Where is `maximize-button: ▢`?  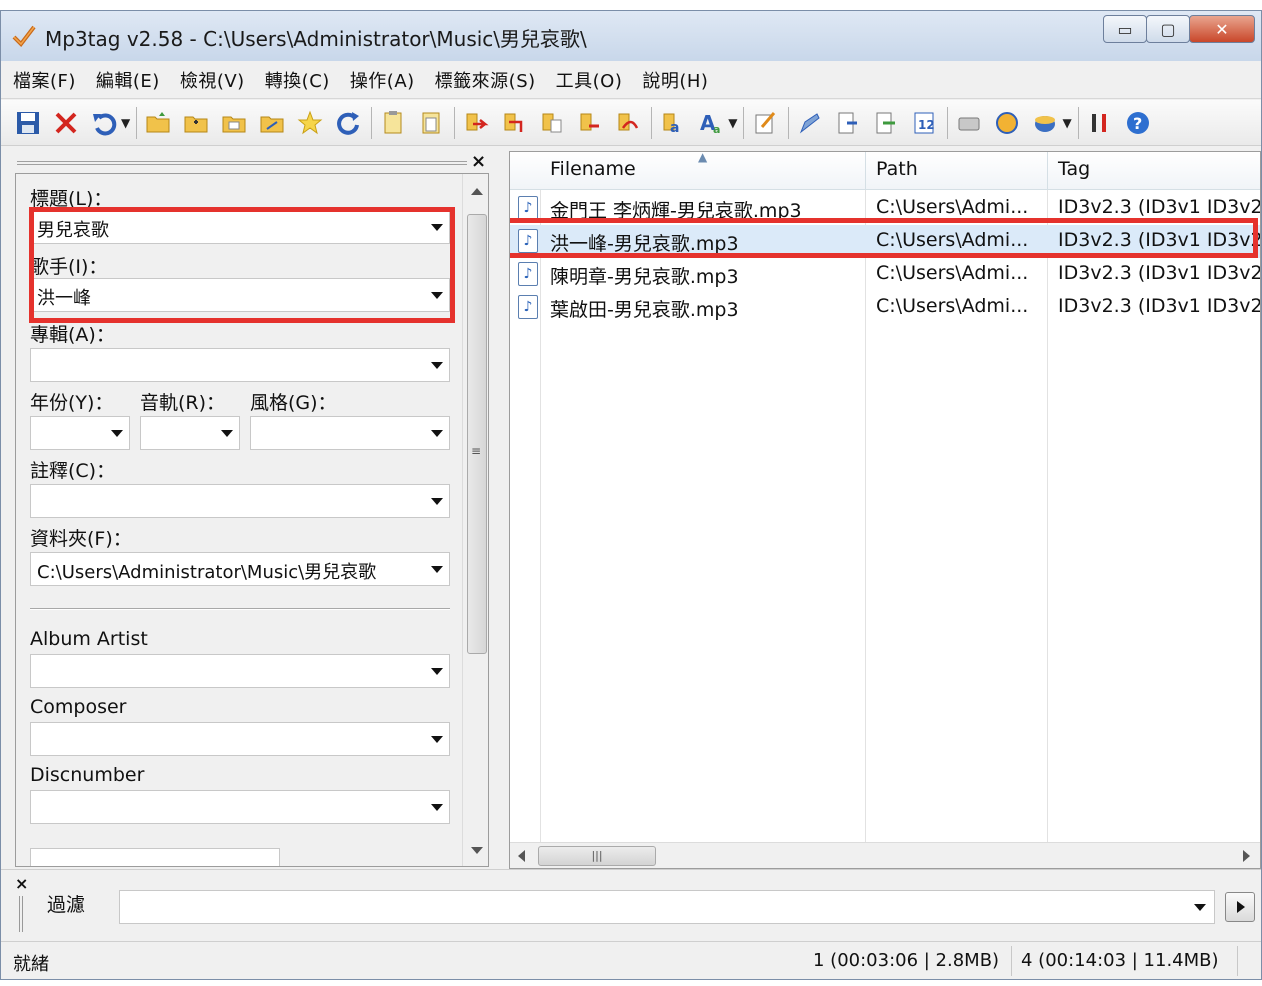 maximize-button: ▢ is located at coordinates (1168, 29).